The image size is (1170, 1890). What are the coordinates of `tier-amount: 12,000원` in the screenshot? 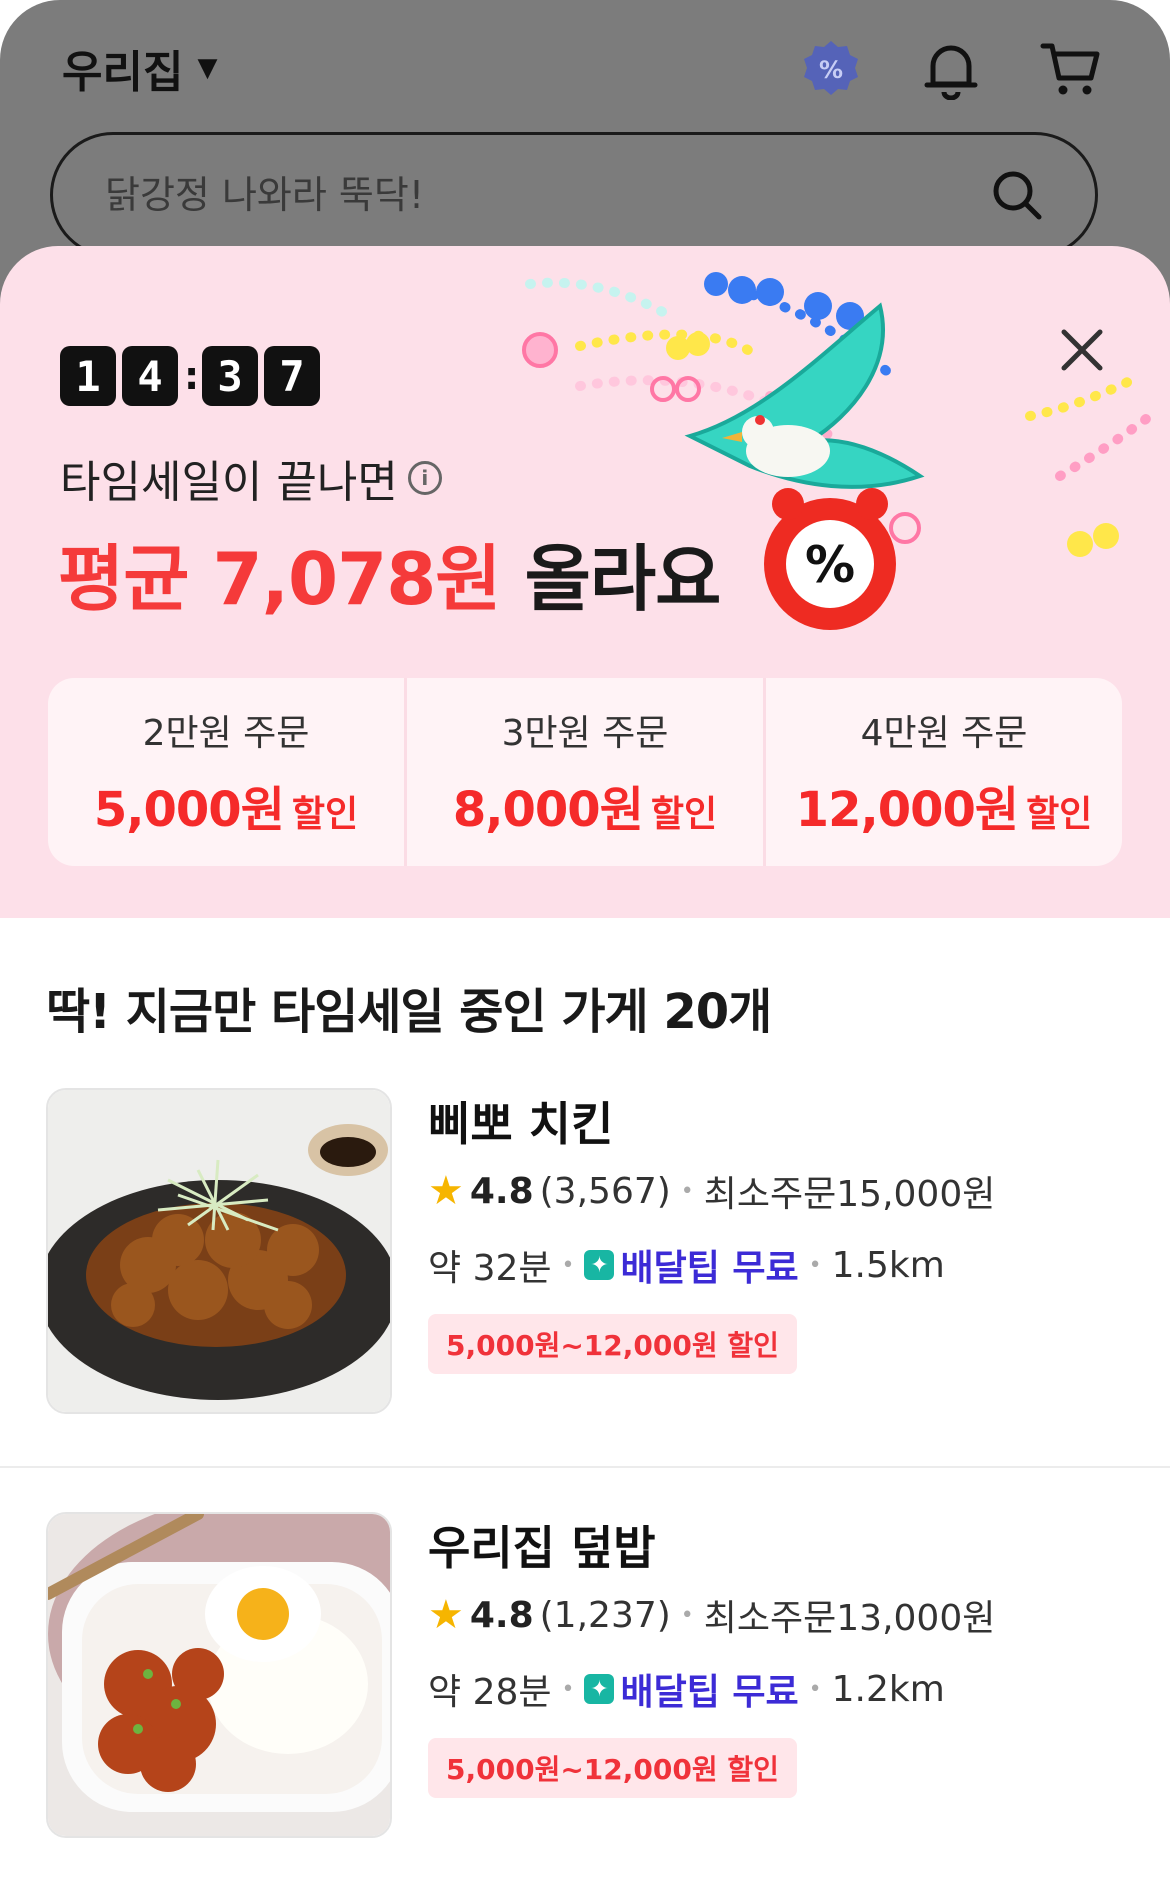 It's located at (907, 810).